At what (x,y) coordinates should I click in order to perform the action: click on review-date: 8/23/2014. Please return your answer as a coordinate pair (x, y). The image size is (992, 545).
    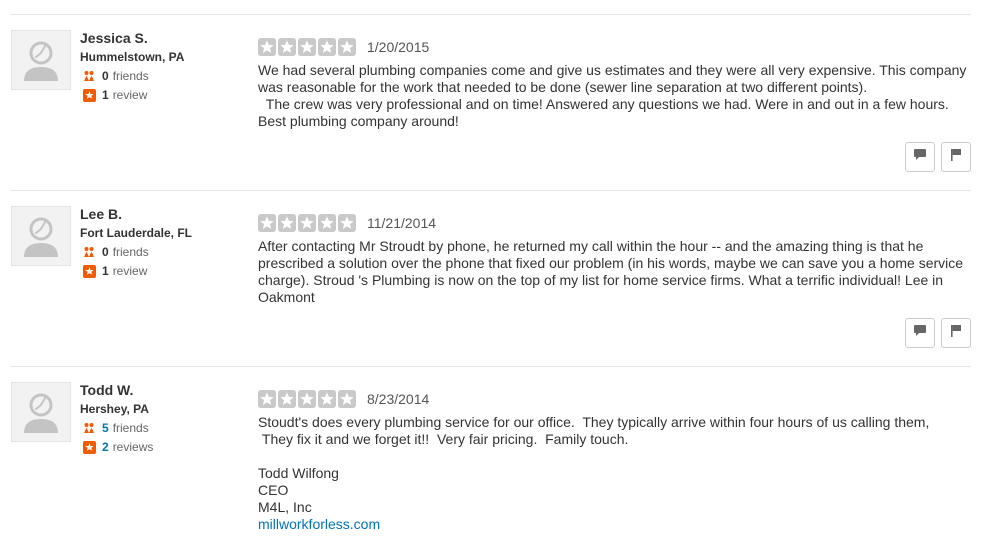
    Looking at the image, I should click on (398, 399).